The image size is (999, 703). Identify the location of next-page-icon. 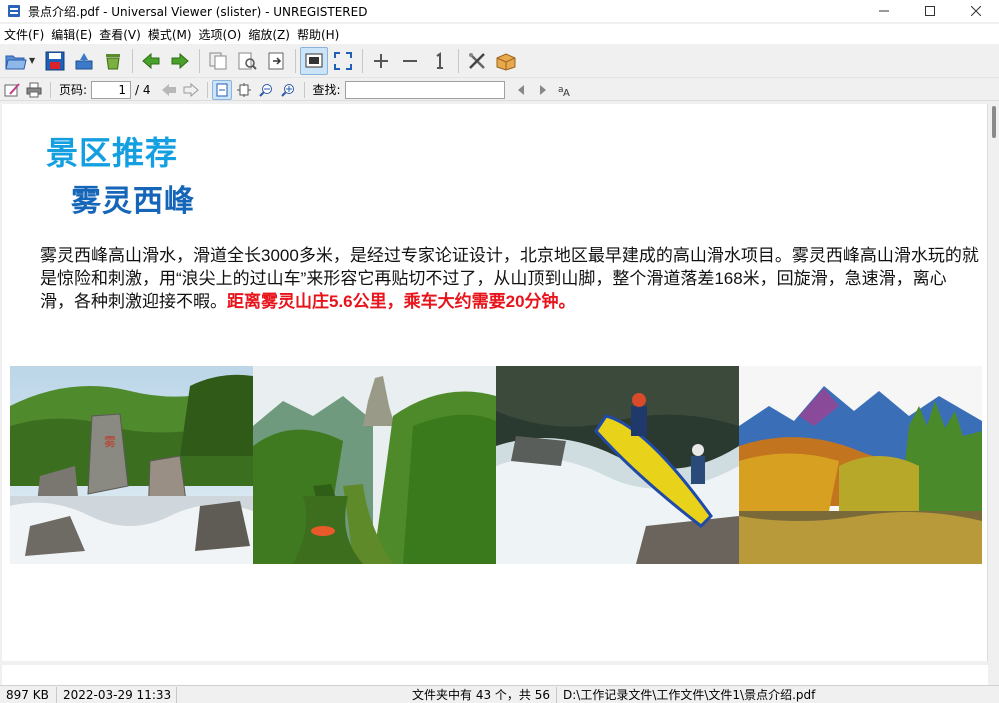
(191, 89).